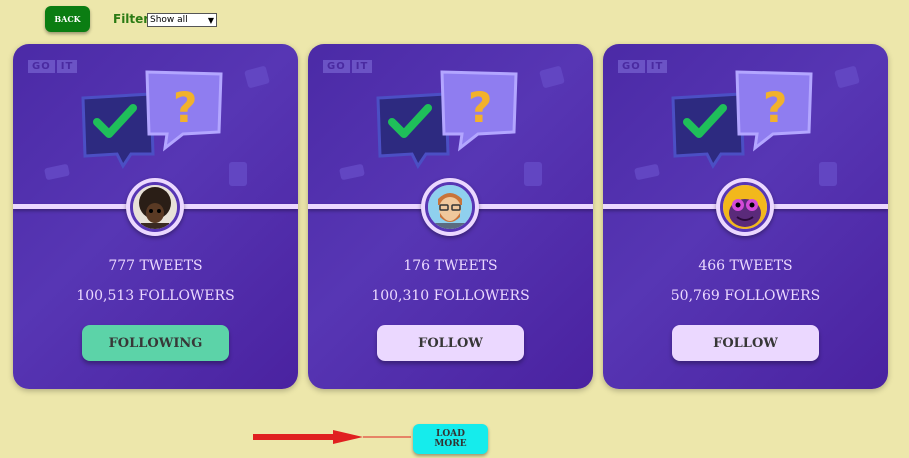 The image size is (909, 458). I want to click on purple-creature-avatar-icon, so click(745, 207).